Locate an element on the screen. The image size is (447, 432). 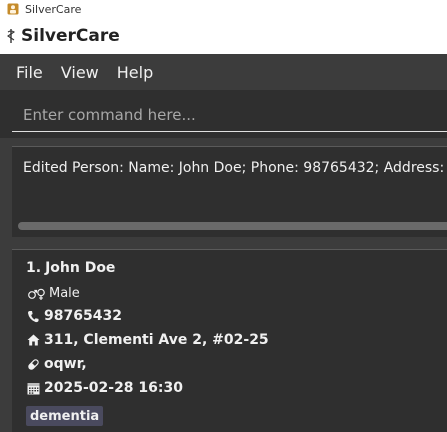
person-gender-row: Male is located at coordinates (53, 293).